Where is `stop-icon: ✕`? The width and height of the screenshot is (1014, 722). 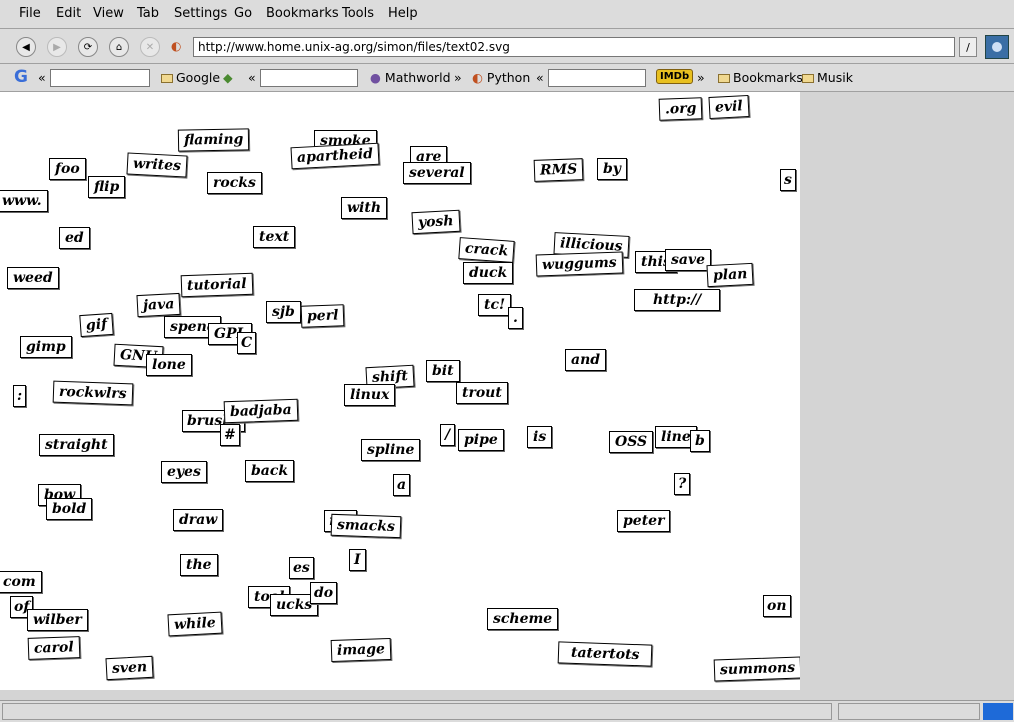
stop-icon: ✕ is located at coordinates (150, 47).